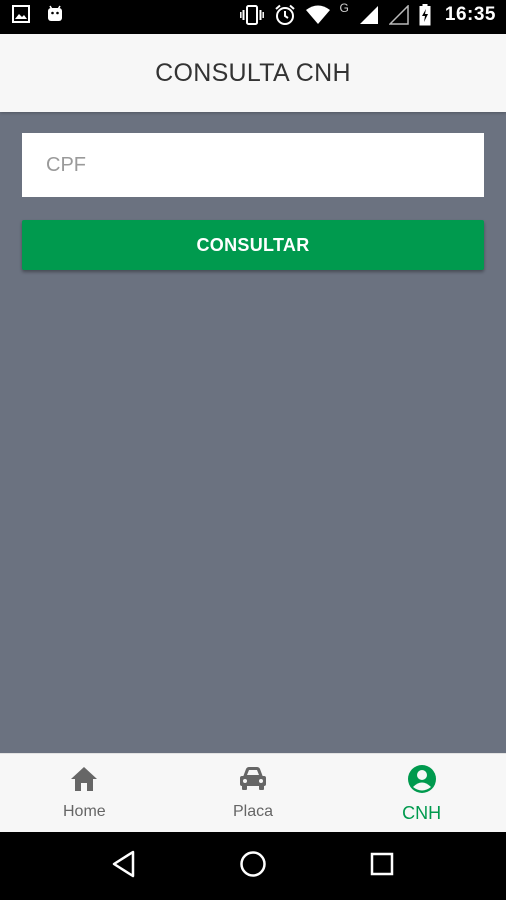  I want to click on page-title: CONSULTA CNH, so click(253, 72).